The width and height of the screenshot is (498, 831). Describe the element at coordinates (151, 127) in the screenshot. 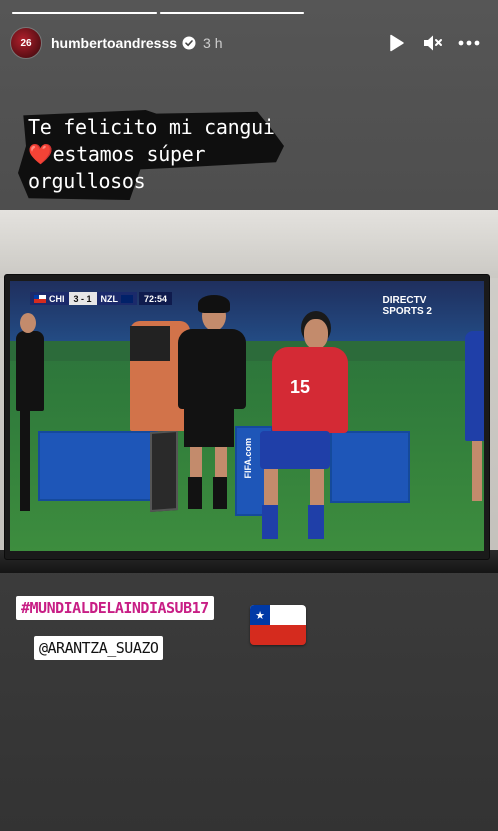

I see `caption-line: Te felicito mi cangui` at that location.